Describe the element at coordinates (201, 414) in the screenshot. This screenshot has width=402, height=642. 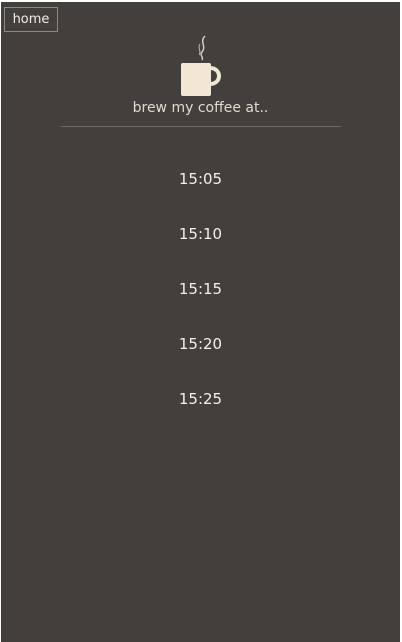
I see `time-option: 15:25` at that location.